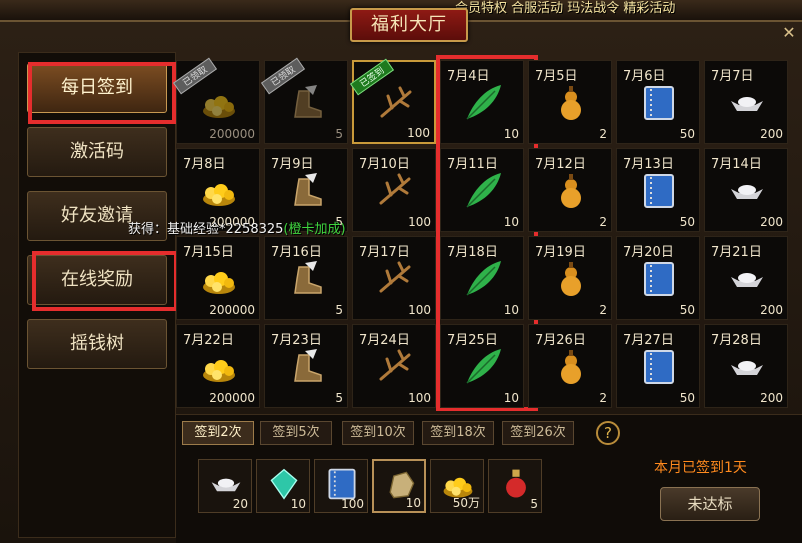 Image resolution: width=802 pixels, height=543 pixels. Describe the element at coordinates (746, 190) in the screenshot. I see `signin-day-cell: 7月14日 200` at that location.